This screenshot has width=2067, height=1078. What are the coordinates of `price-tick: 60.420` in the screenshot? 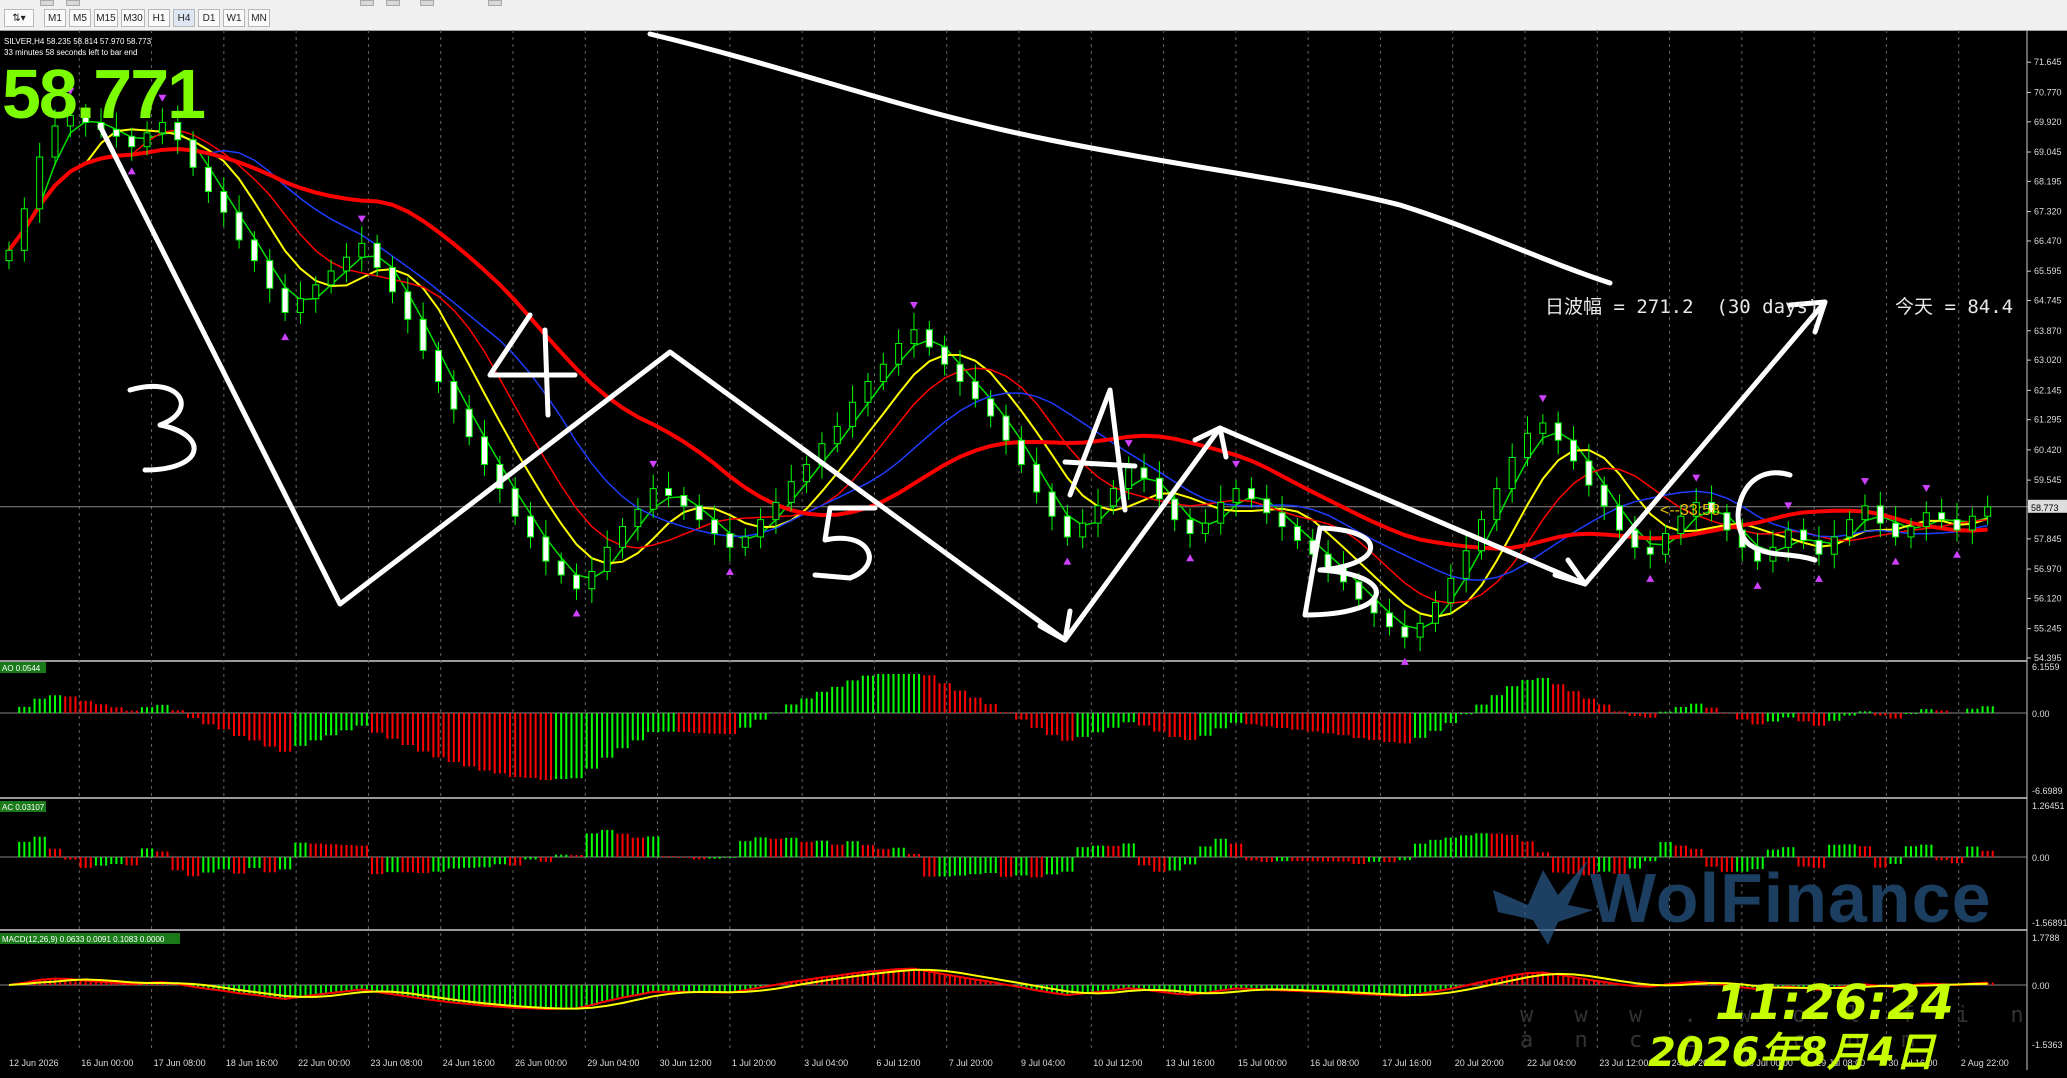 It's located at (2048, 450).